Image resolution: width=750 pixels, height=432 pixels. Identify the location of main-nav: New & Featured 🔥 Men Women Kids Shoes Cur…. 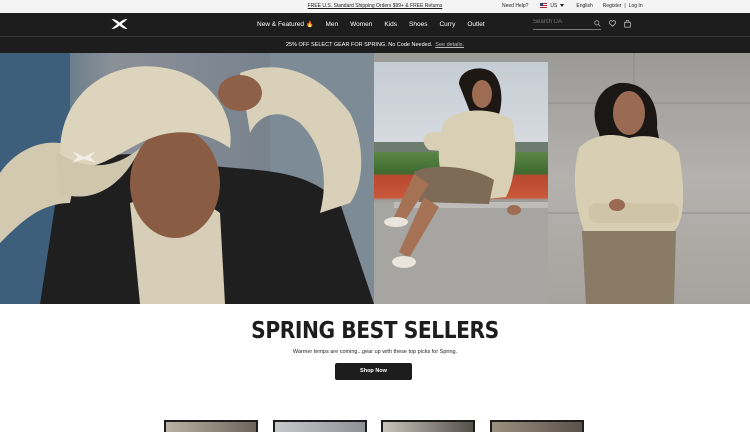
(375, 24).